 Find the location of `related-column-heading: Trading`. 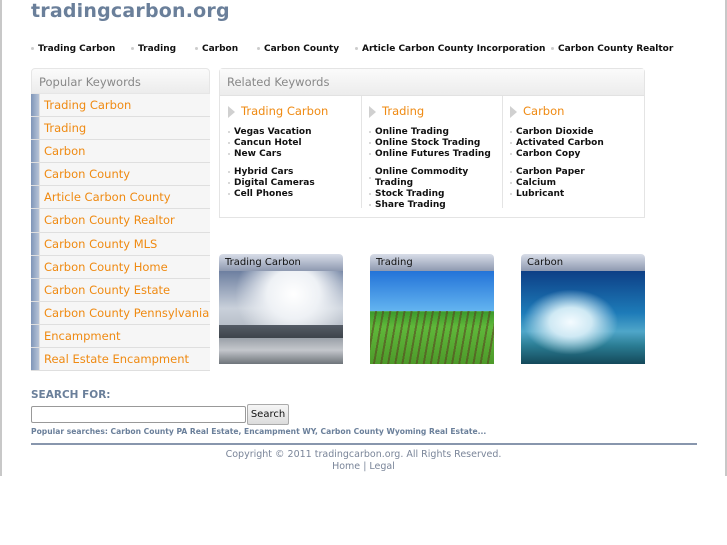

related-column-heading: Trading is located at coordinates (396, 111).